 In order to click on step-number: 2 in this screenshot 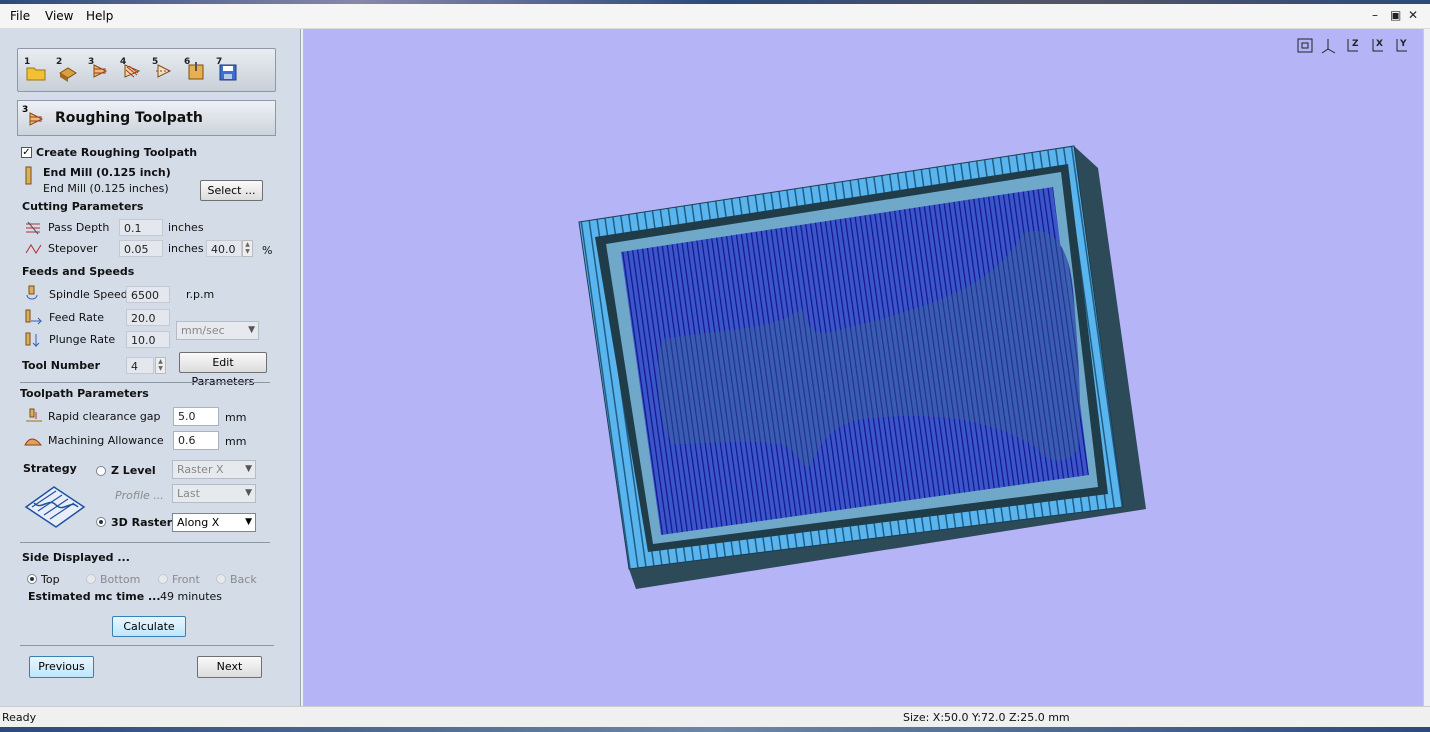, I will do `click(59, 62)`.